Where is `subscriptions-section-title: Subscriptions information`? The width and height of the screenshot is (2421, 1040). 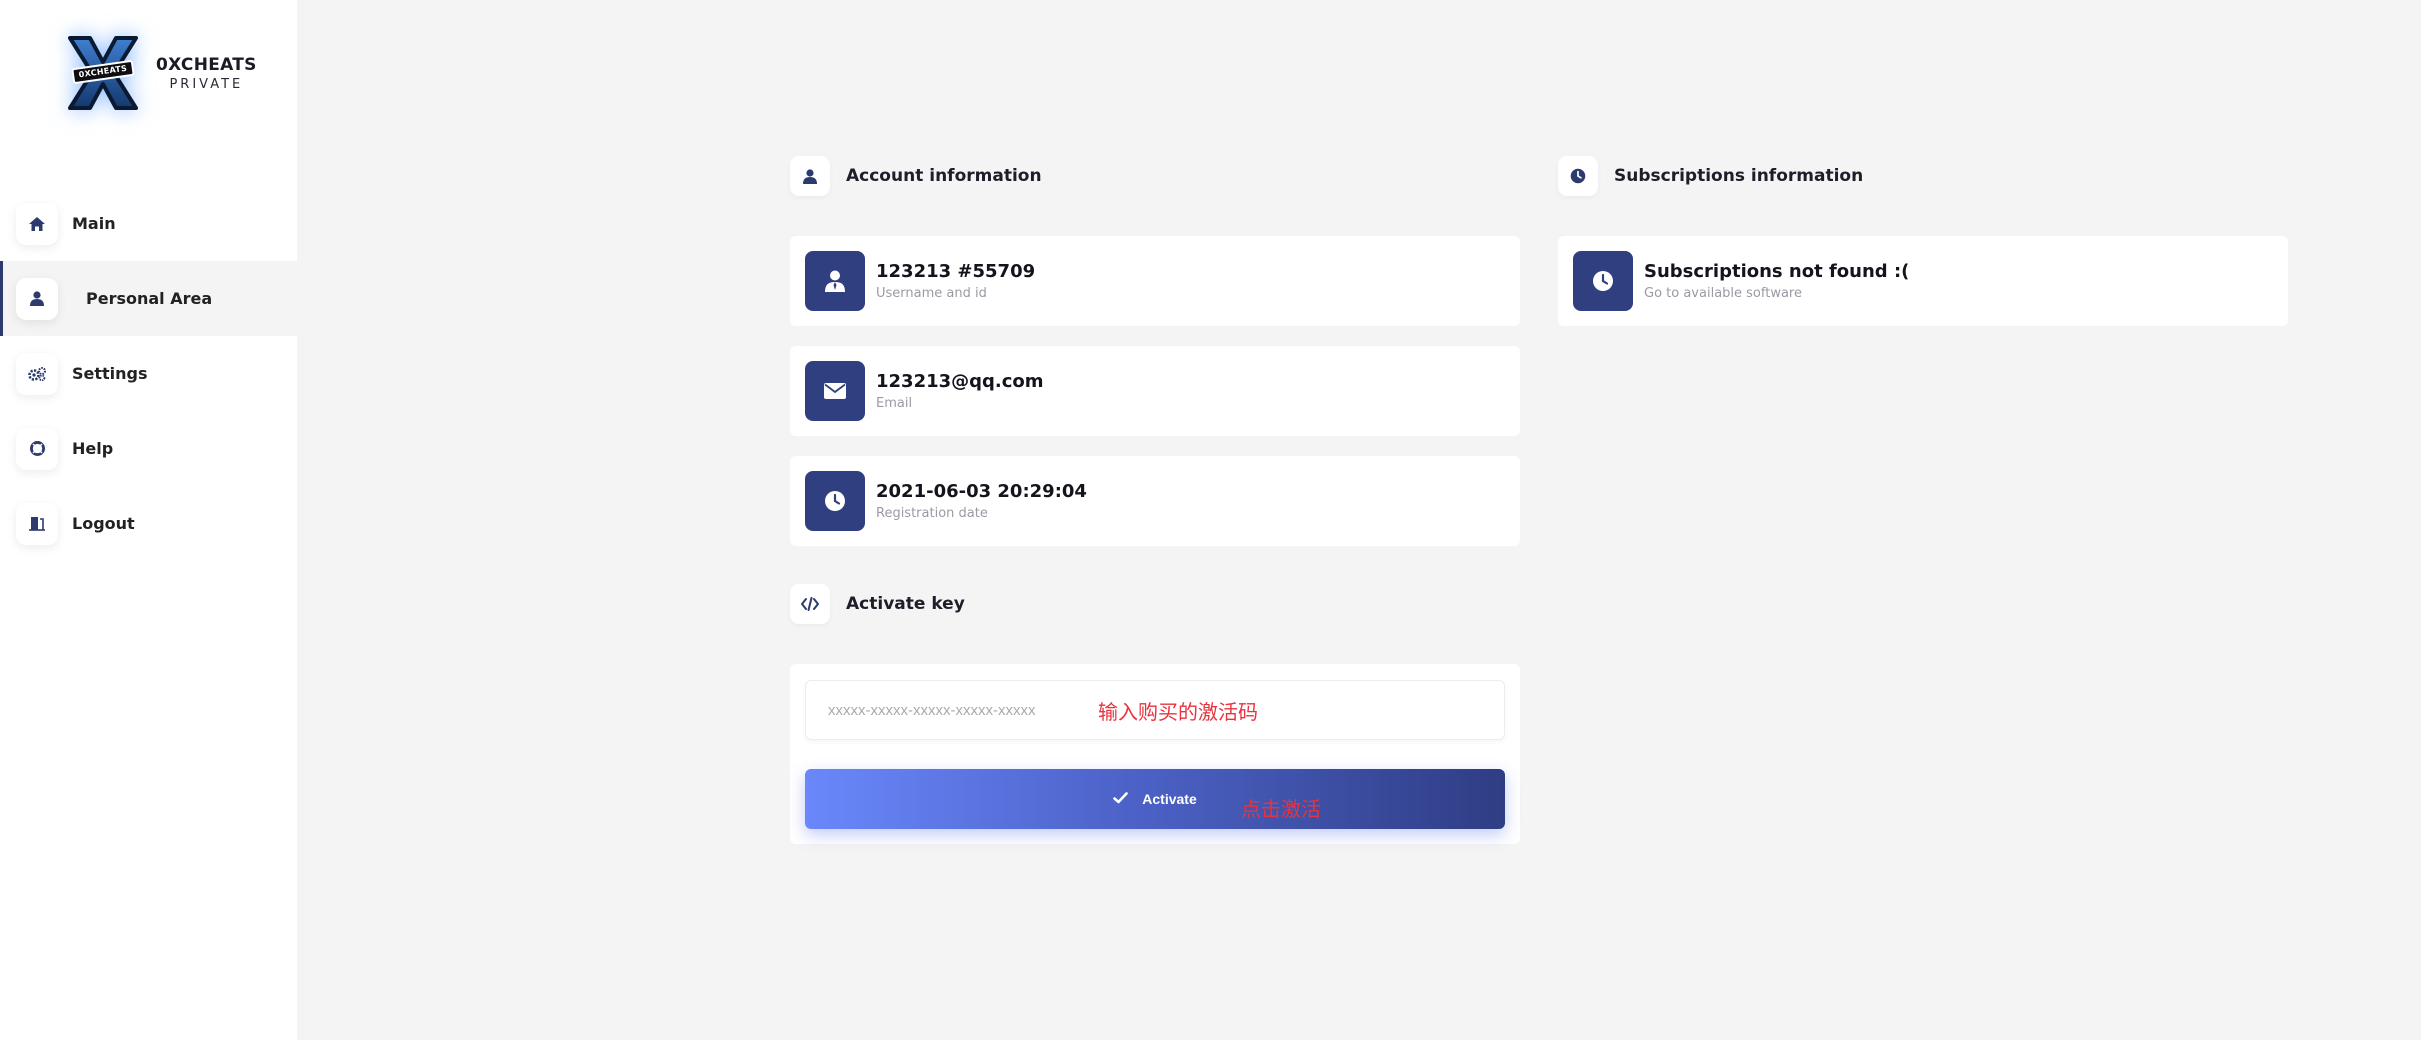
subscriptions-section-title: Subscriptions information is located at coordinates (1739, 176).